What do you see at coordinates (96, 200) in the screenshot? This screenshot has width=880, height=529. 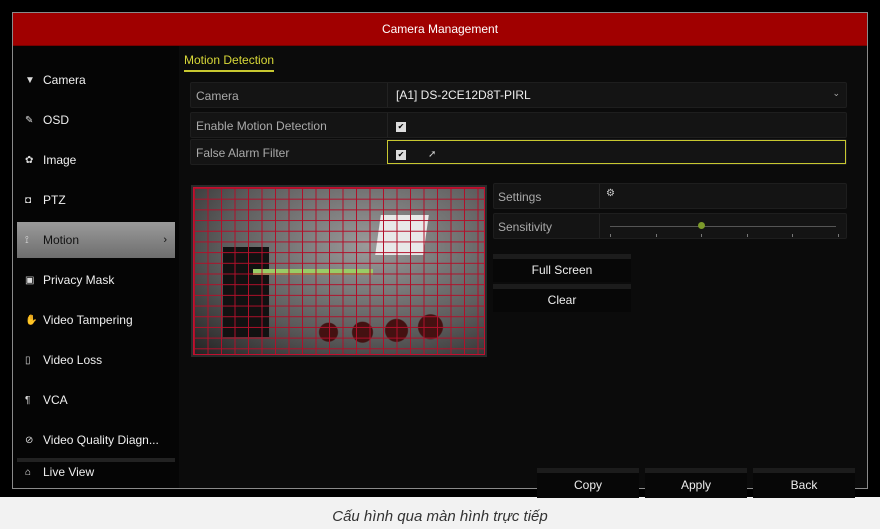 I see `sidebar-item-ptz: ◘ PTZ` at bounding box center [96, 200].